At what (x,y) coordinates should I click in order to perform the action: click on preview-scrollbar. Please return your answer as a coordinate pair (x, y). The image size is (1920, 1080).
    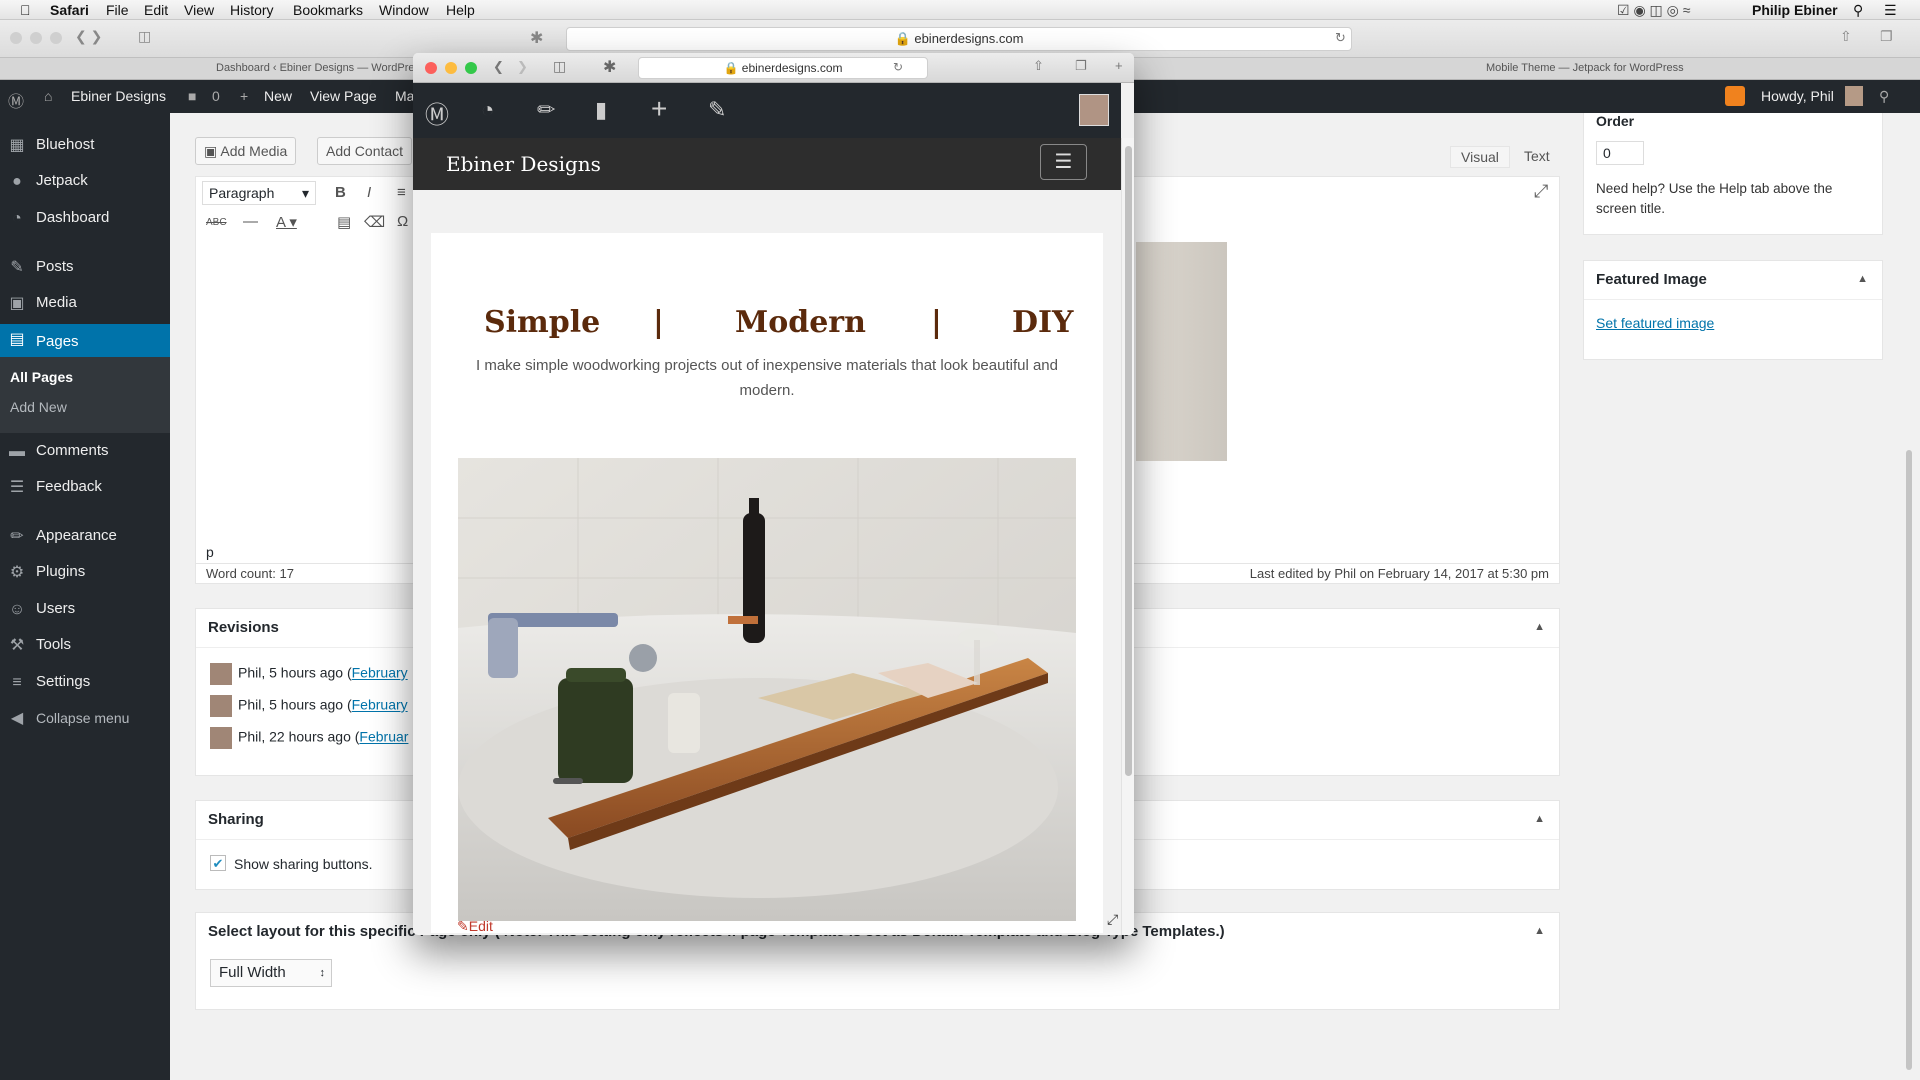
    Looking at the image, I should click on (1127, 536).